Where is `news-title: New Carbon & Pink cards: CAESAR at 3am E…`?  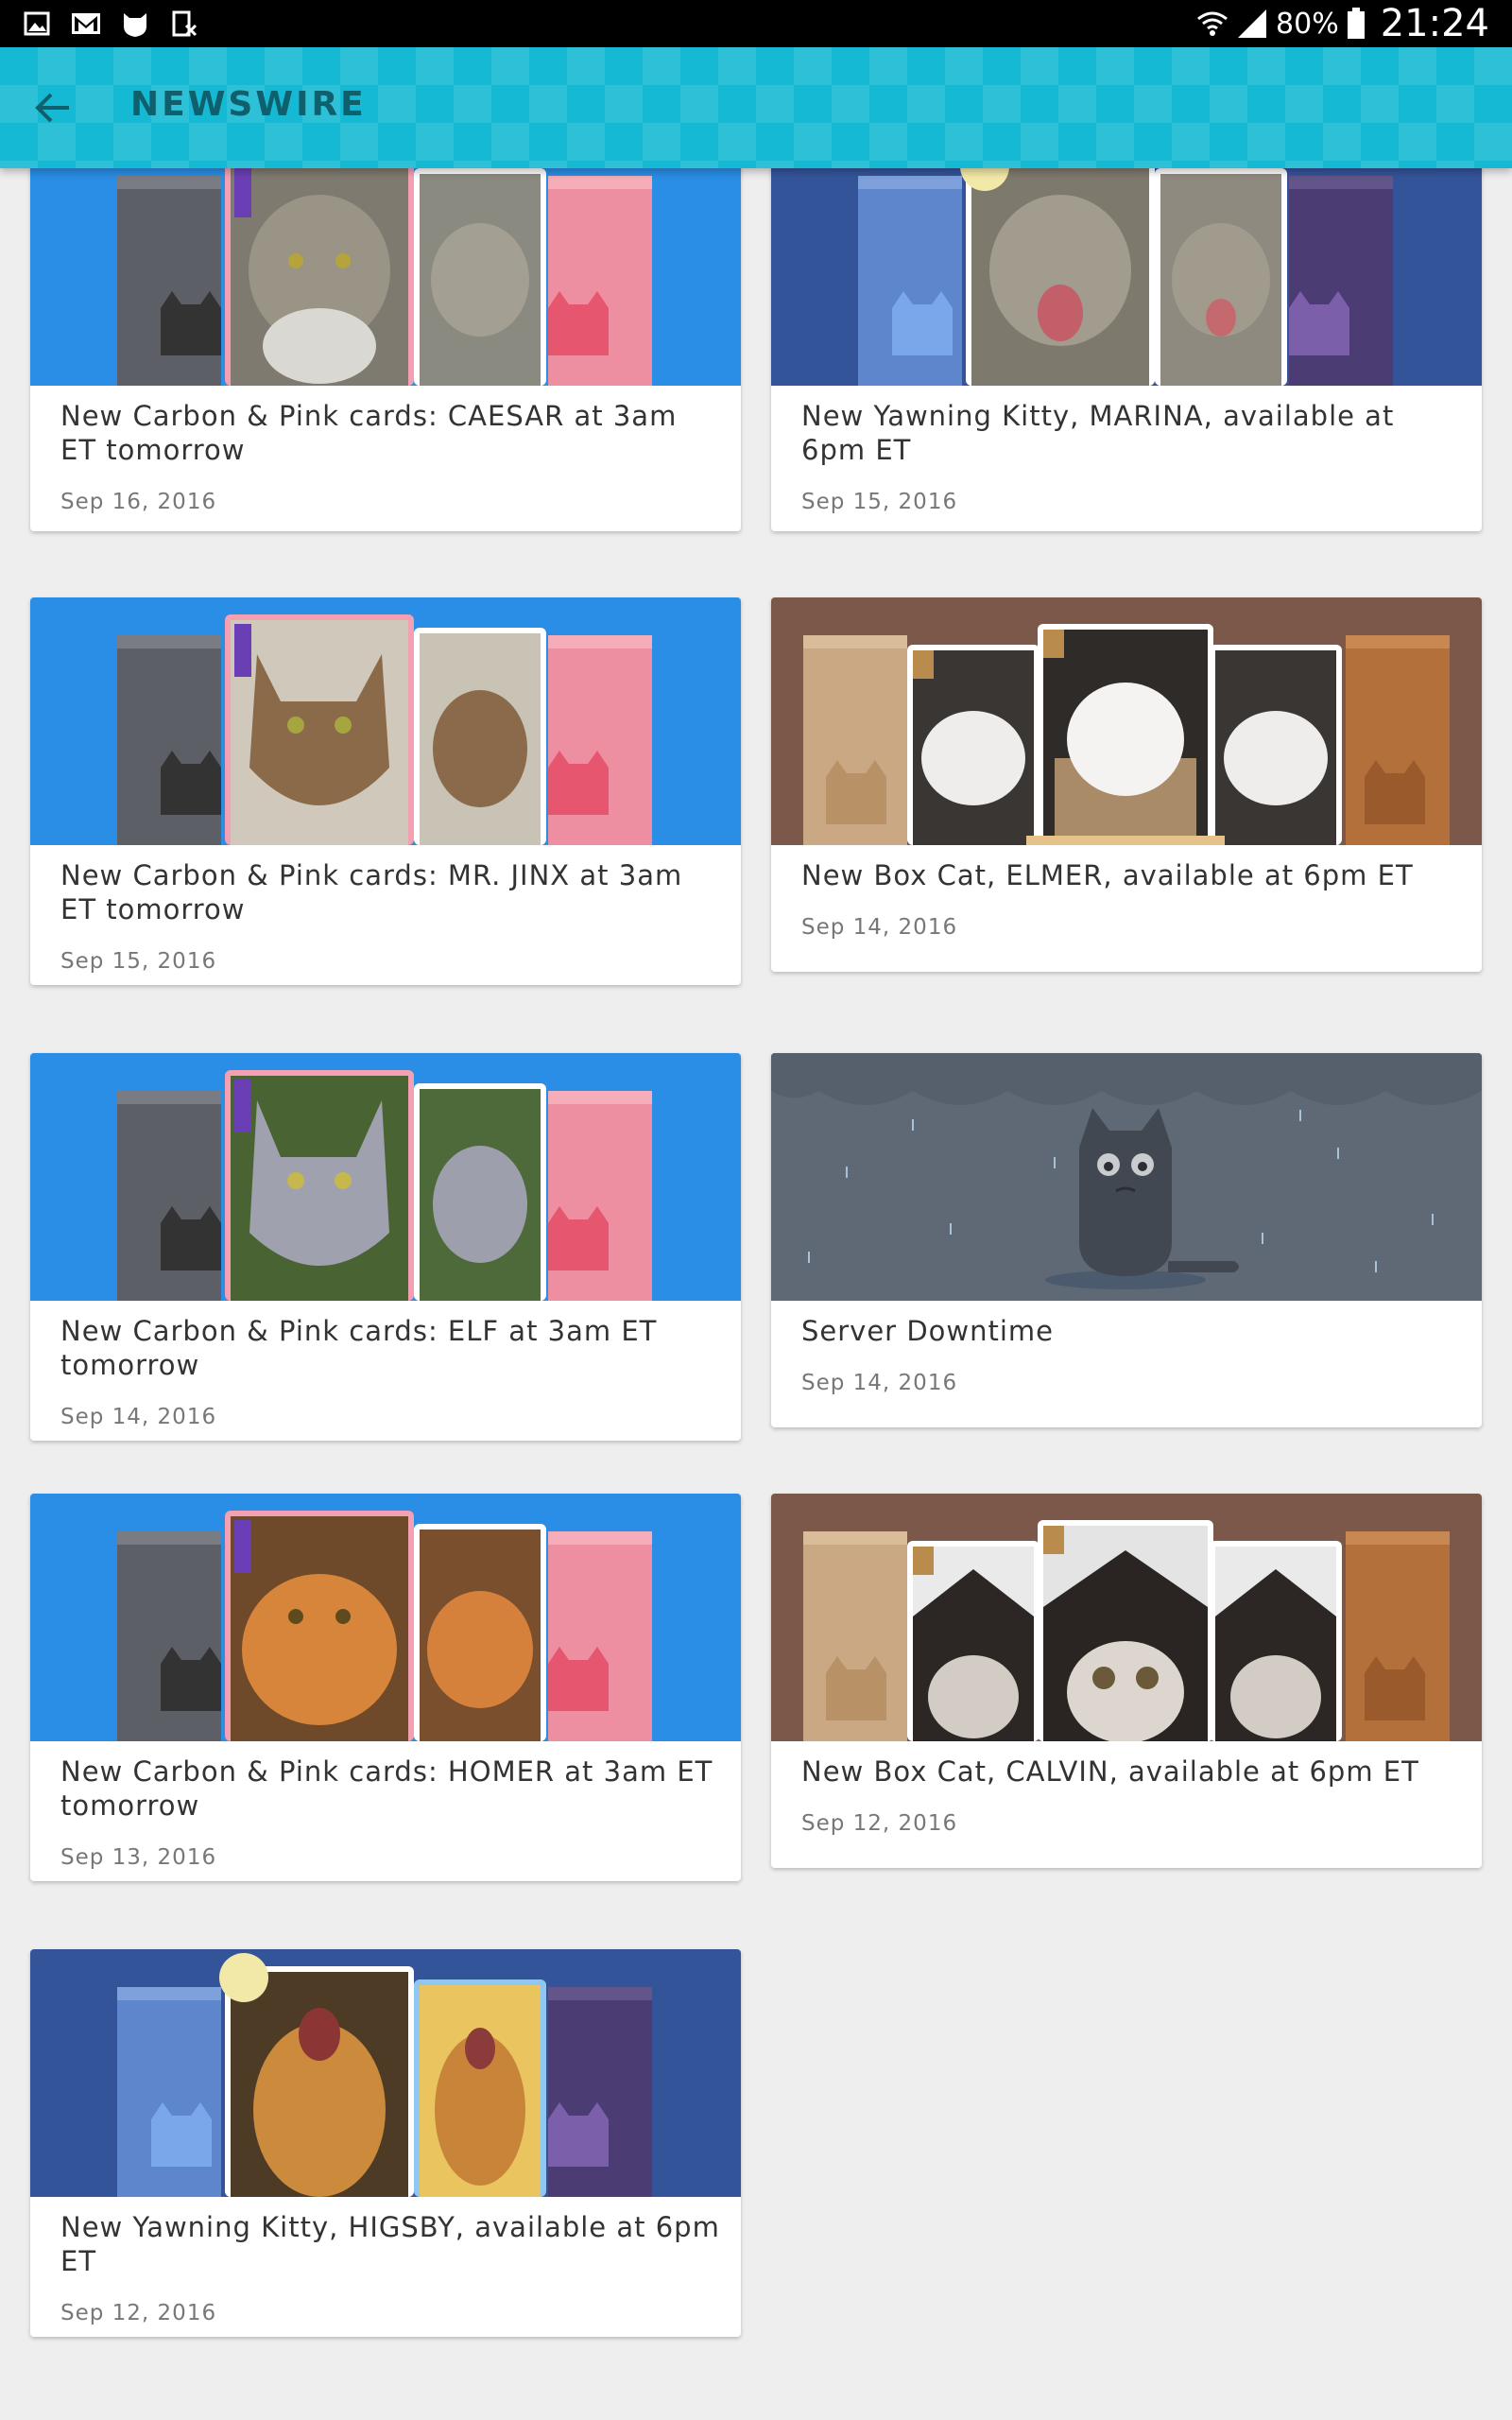 news-title: New Carbon & Pink cards: CAESAR at 3am E… is located at coordinates (369, 433).